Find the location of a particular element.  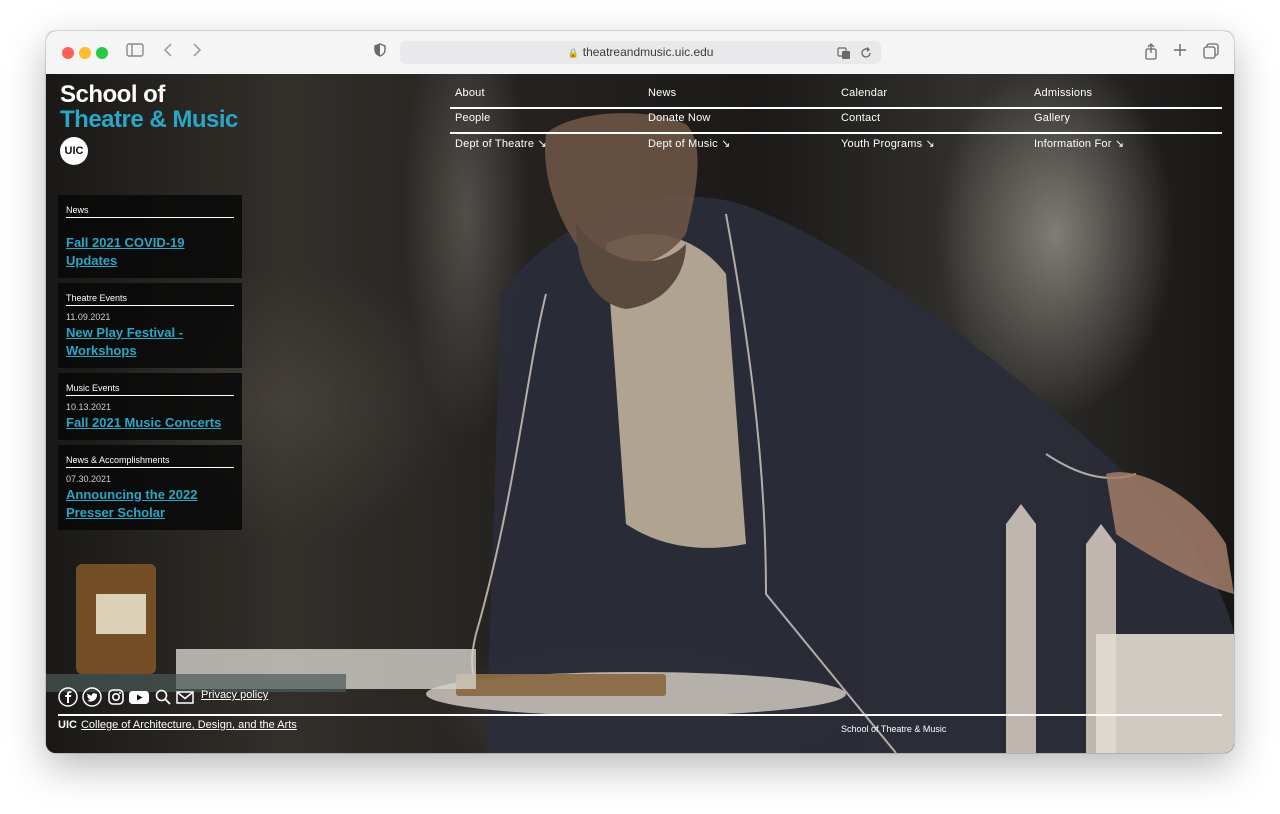

nav-dept-of-music: Dept of Music ↘ is located at coordinates (689, 143).